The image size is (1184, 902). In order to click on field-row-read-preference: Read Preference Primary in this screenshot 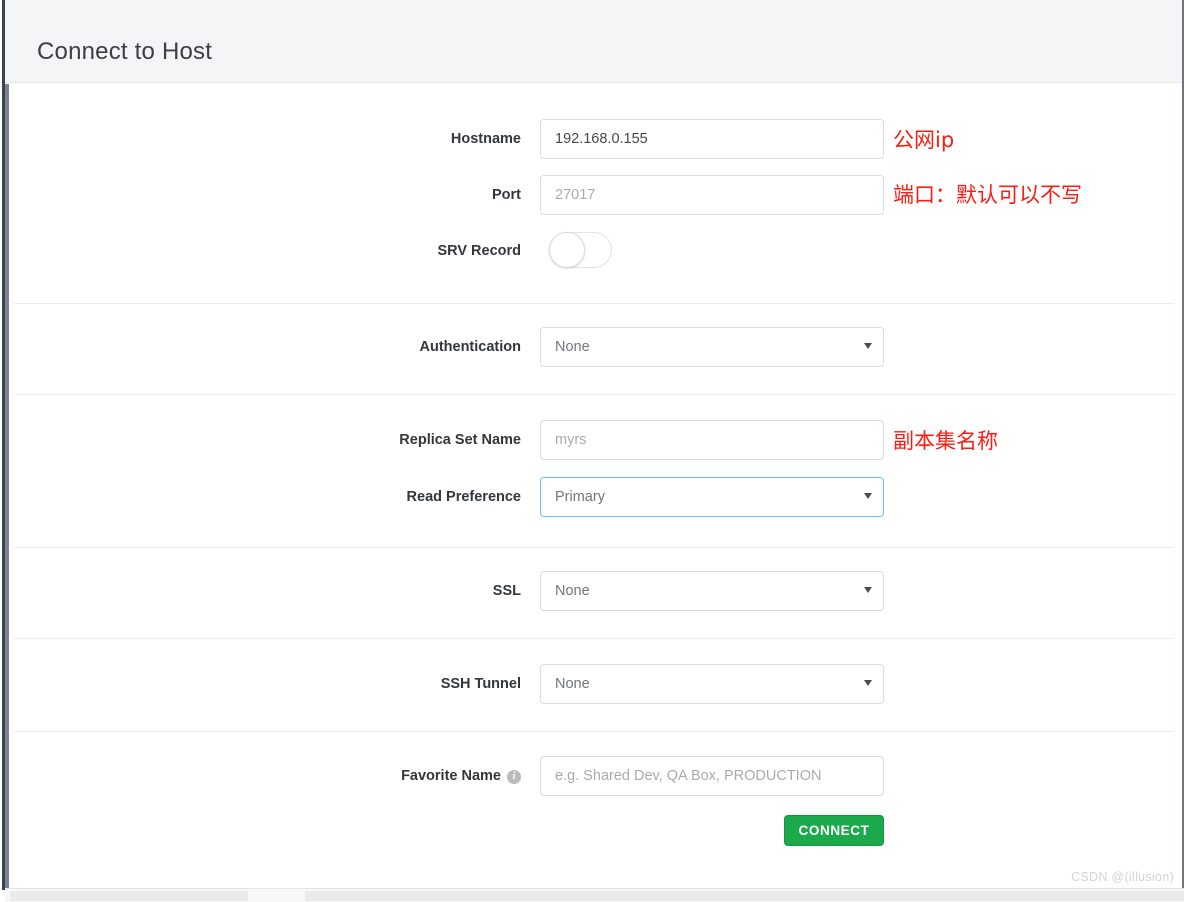, I will do `click(589, 497)`.